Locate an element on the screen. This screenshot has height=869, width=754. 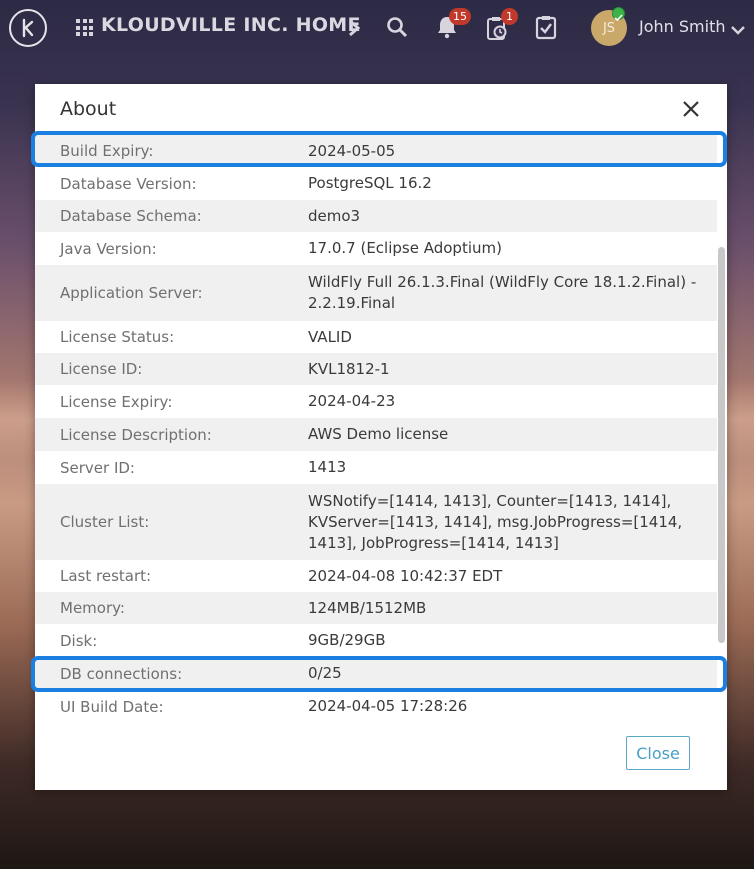
kloudville-logo-icon is located at coordinates (28, 28).